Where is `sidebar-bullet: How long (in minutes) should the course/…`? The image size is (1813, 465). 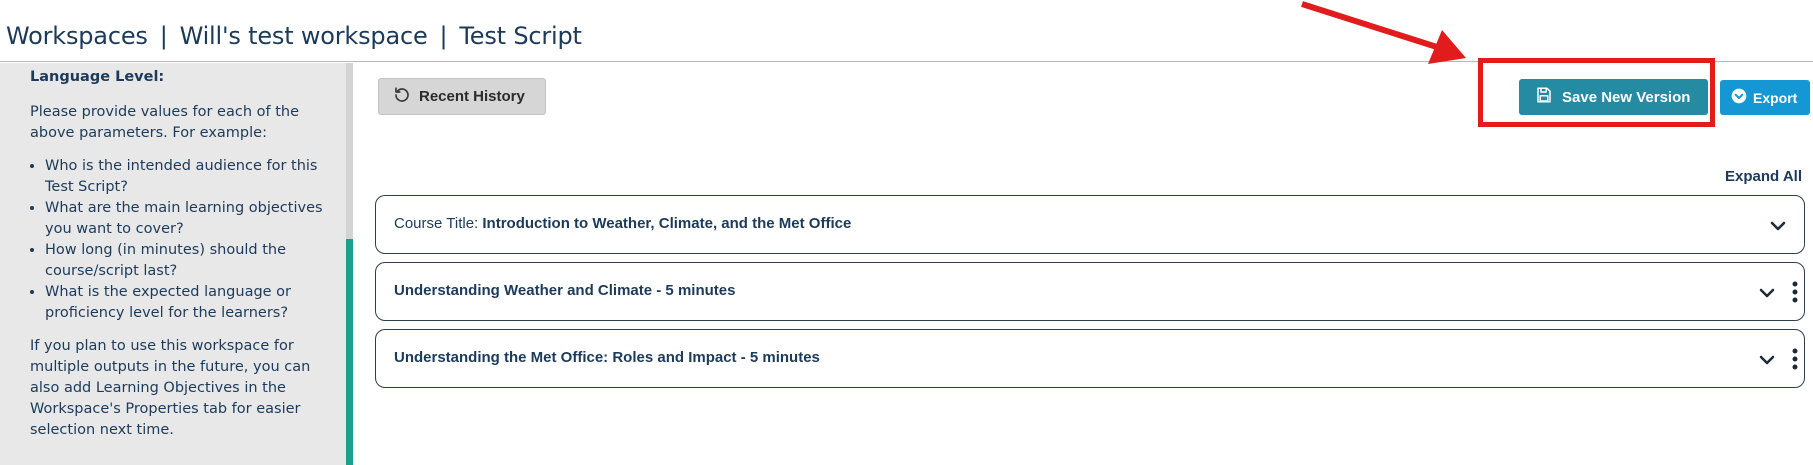 sidebar-bullet: How long (in minutes) should the course/… is located at coordinates (185, 261).